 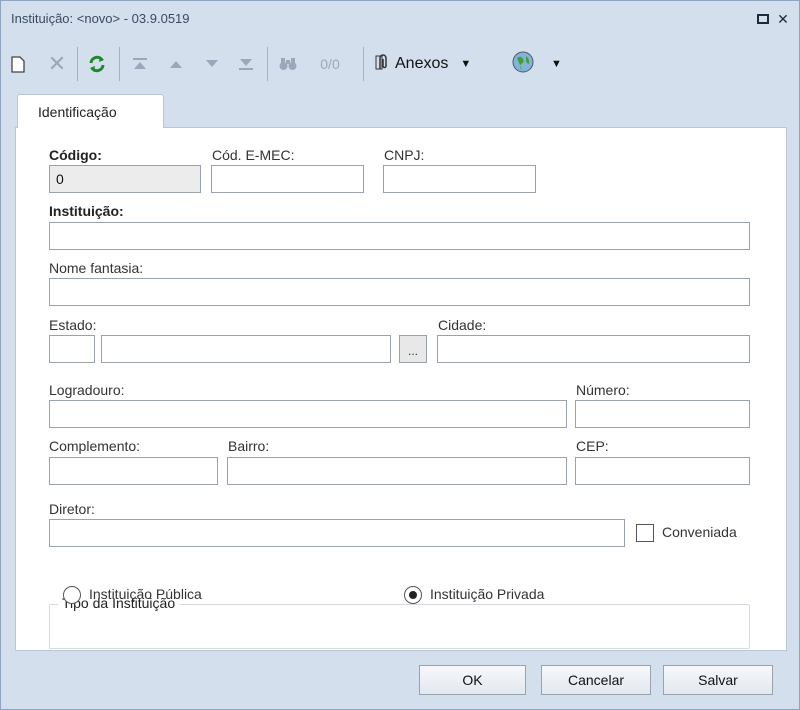 I want to click on tab-identificacao-label: Identificação, so click(x=77, y=112).